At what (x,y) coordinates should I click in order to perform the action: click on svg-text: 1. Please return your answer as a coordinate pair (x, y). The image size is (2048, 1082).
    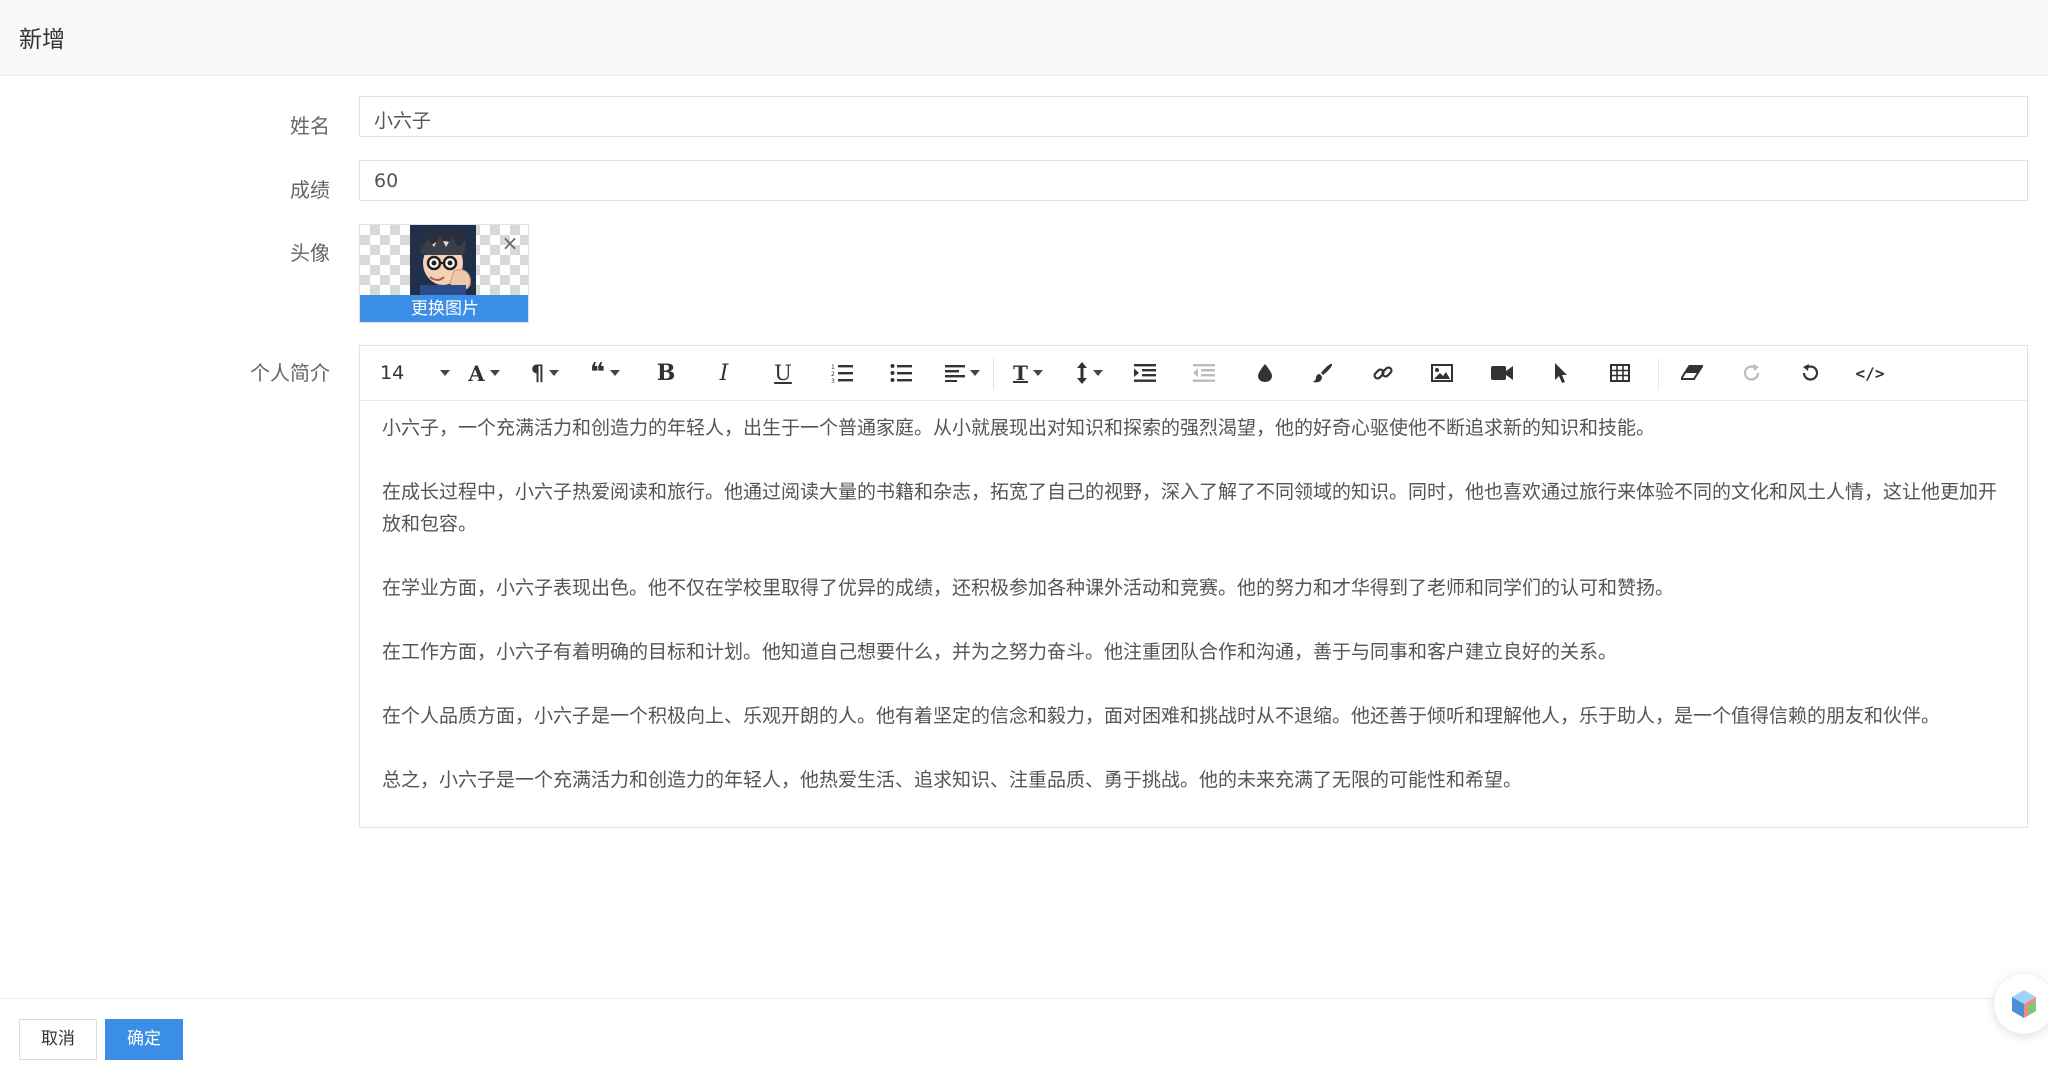
    Looking at the image, I should click on (833, 367).